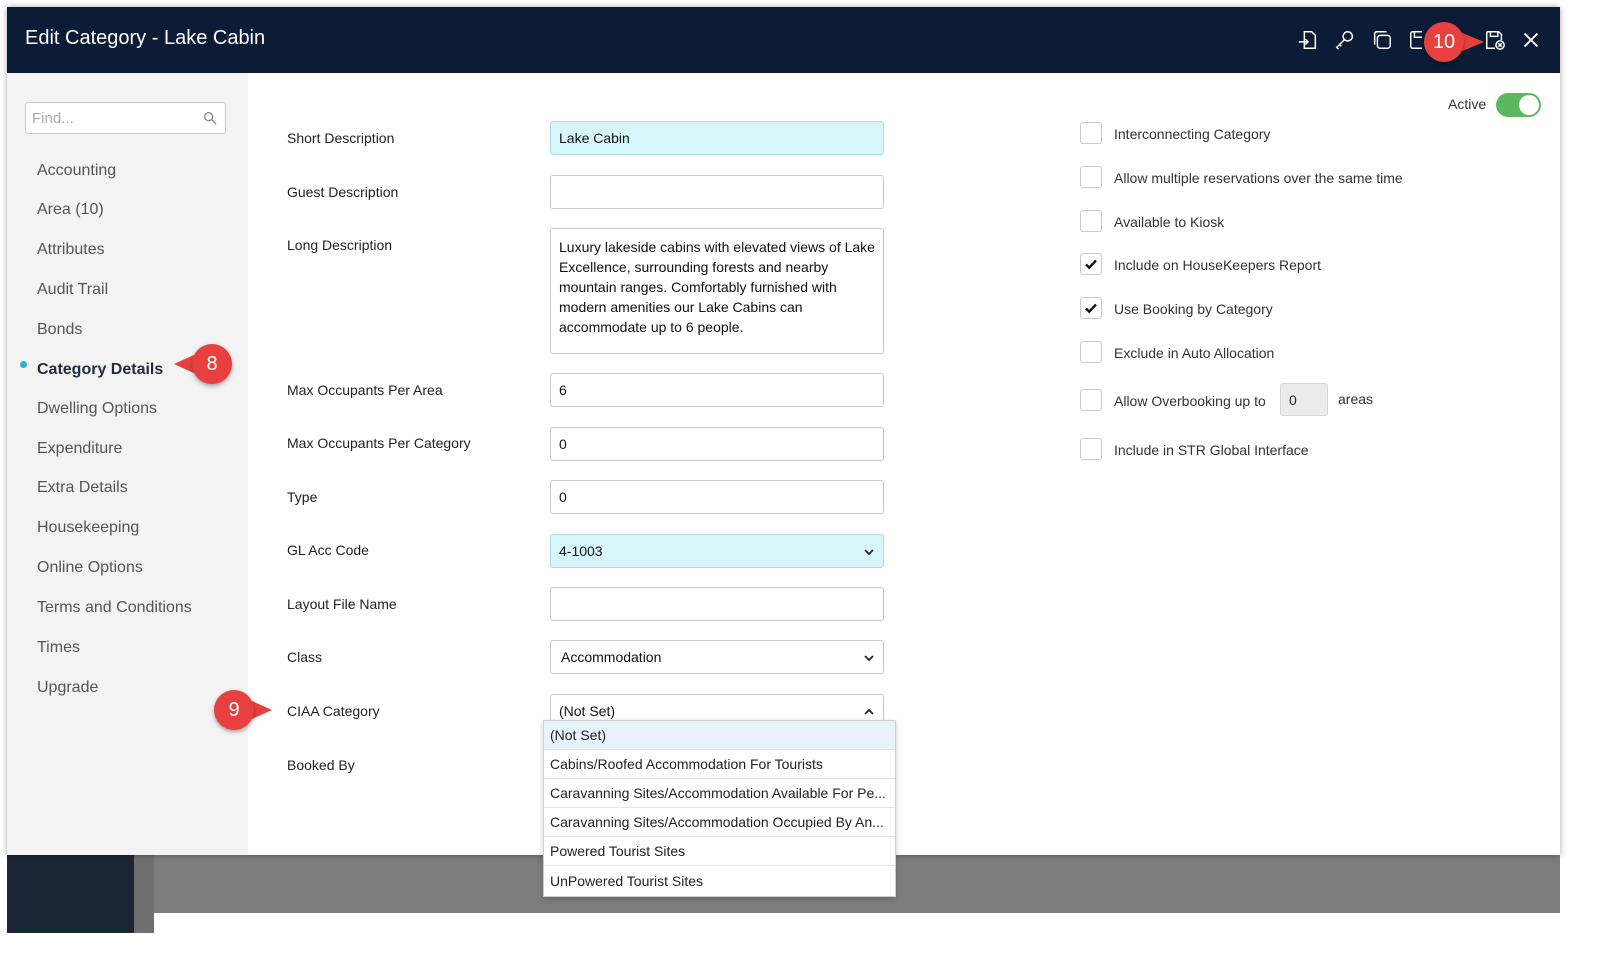 The width and height of the screenshot is (1613, 968). Describe the element at coordinates (59, 330) in the screenshot. I see `sidebar-item-bonds: Bonds` at that location.